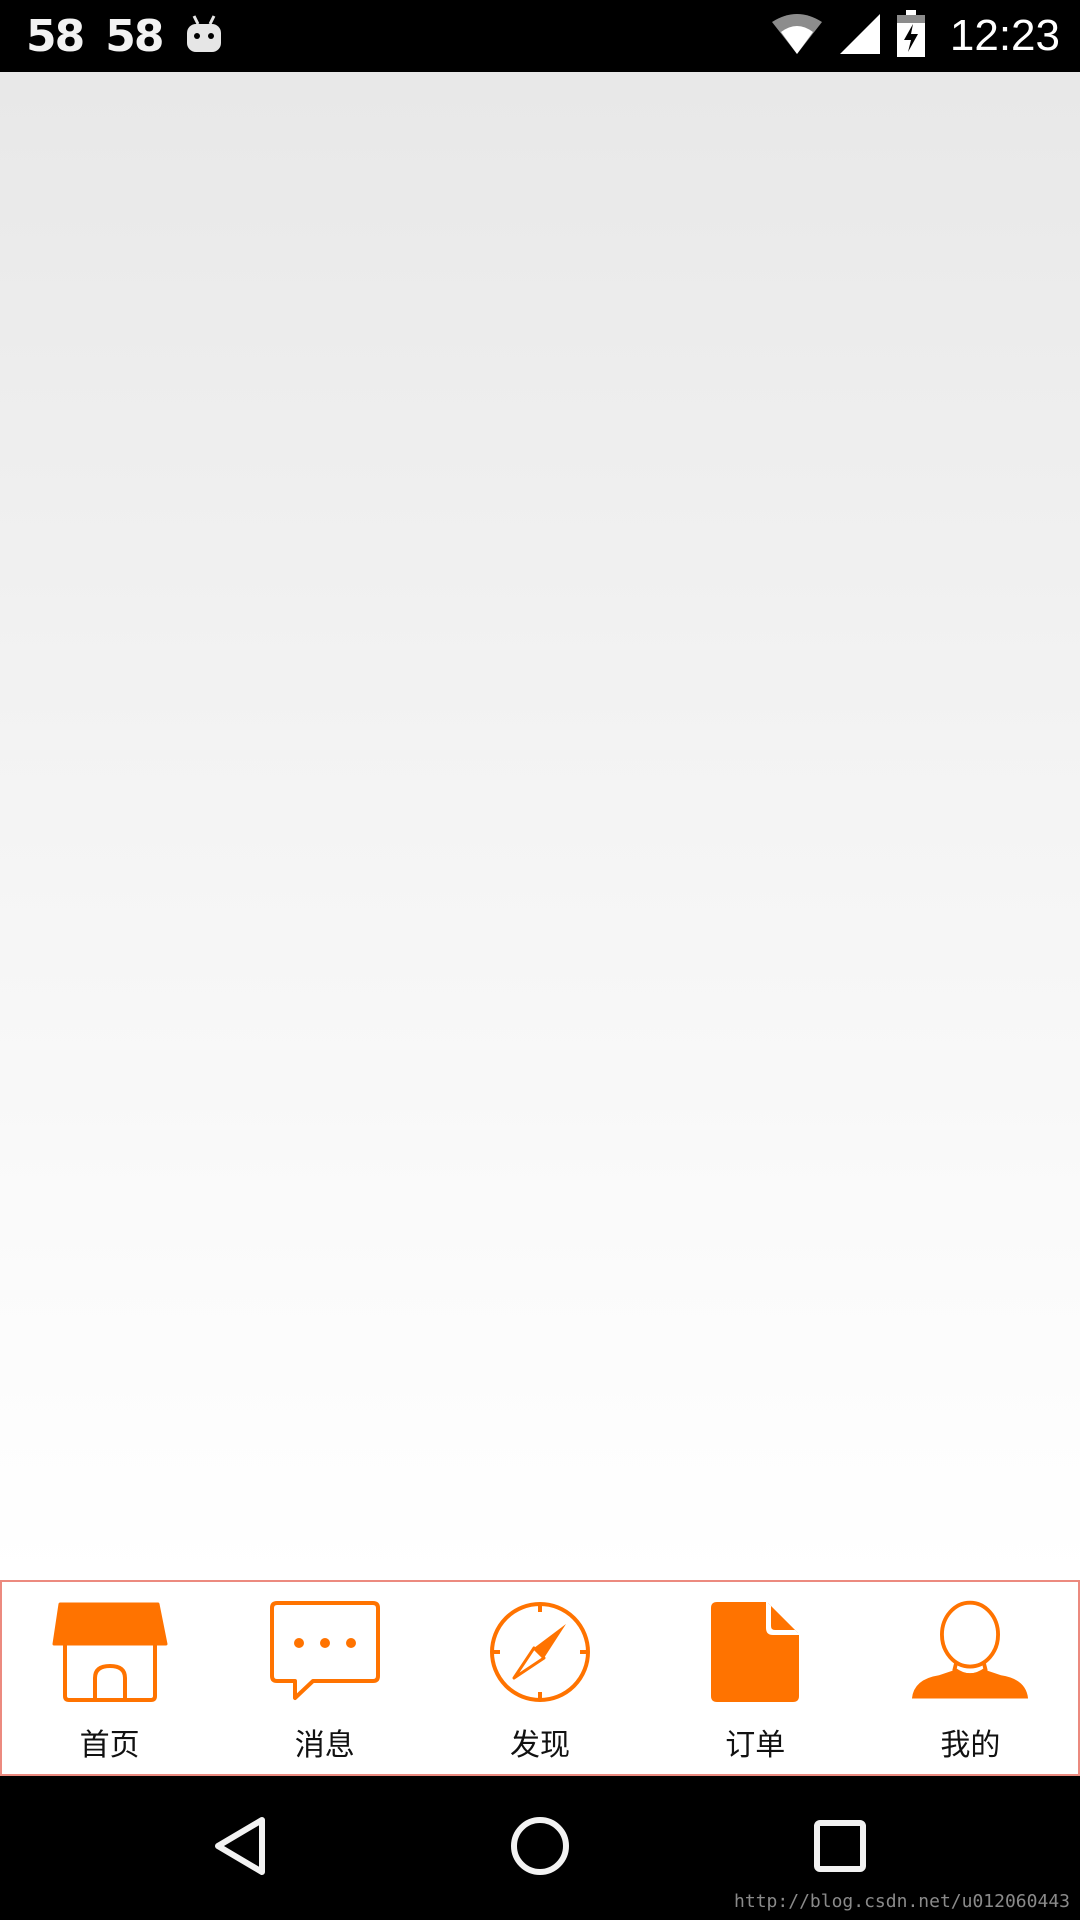  What do you see at coordinates (911, 36) in the screenshot?
I see `battery-charging-icon` at bounding box center [911, 36].